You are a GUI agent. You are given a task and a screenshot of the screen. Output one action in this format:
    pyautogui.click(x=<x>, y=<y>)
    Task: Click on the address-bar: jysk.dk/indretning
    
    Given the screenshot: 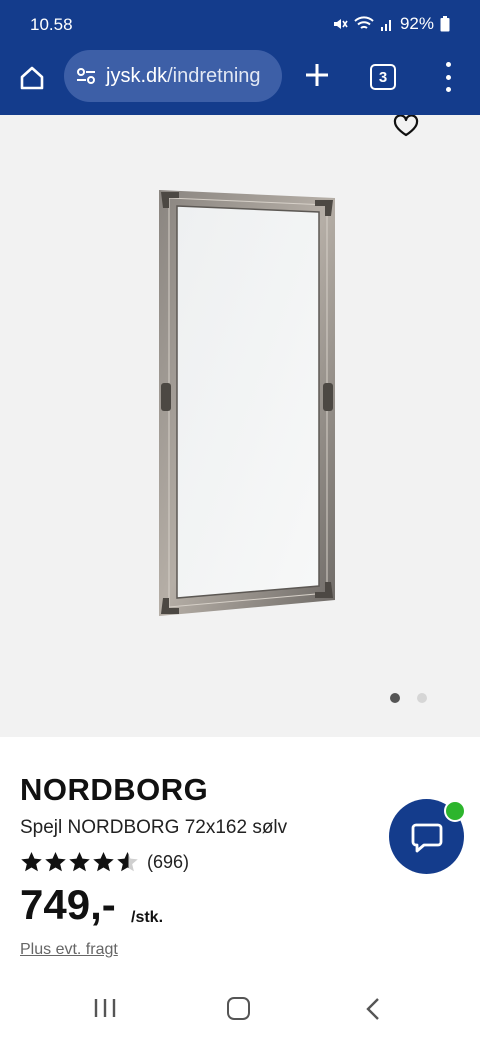 What is the action you would take?
    pyautogui.click(x=173, y=76)
    